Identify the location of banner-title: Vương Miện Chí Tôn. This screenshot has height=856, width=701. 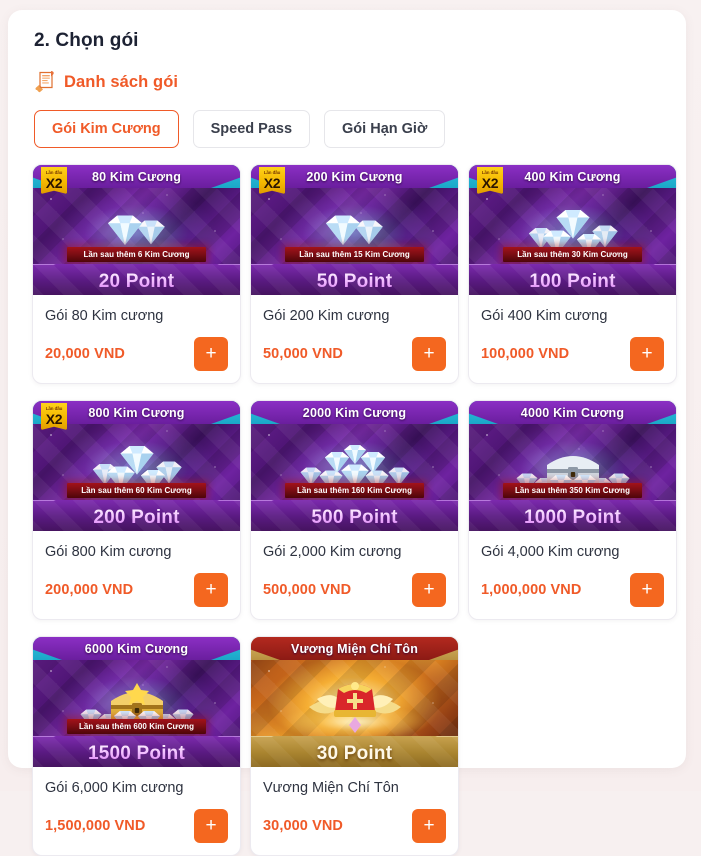
(354, 649).